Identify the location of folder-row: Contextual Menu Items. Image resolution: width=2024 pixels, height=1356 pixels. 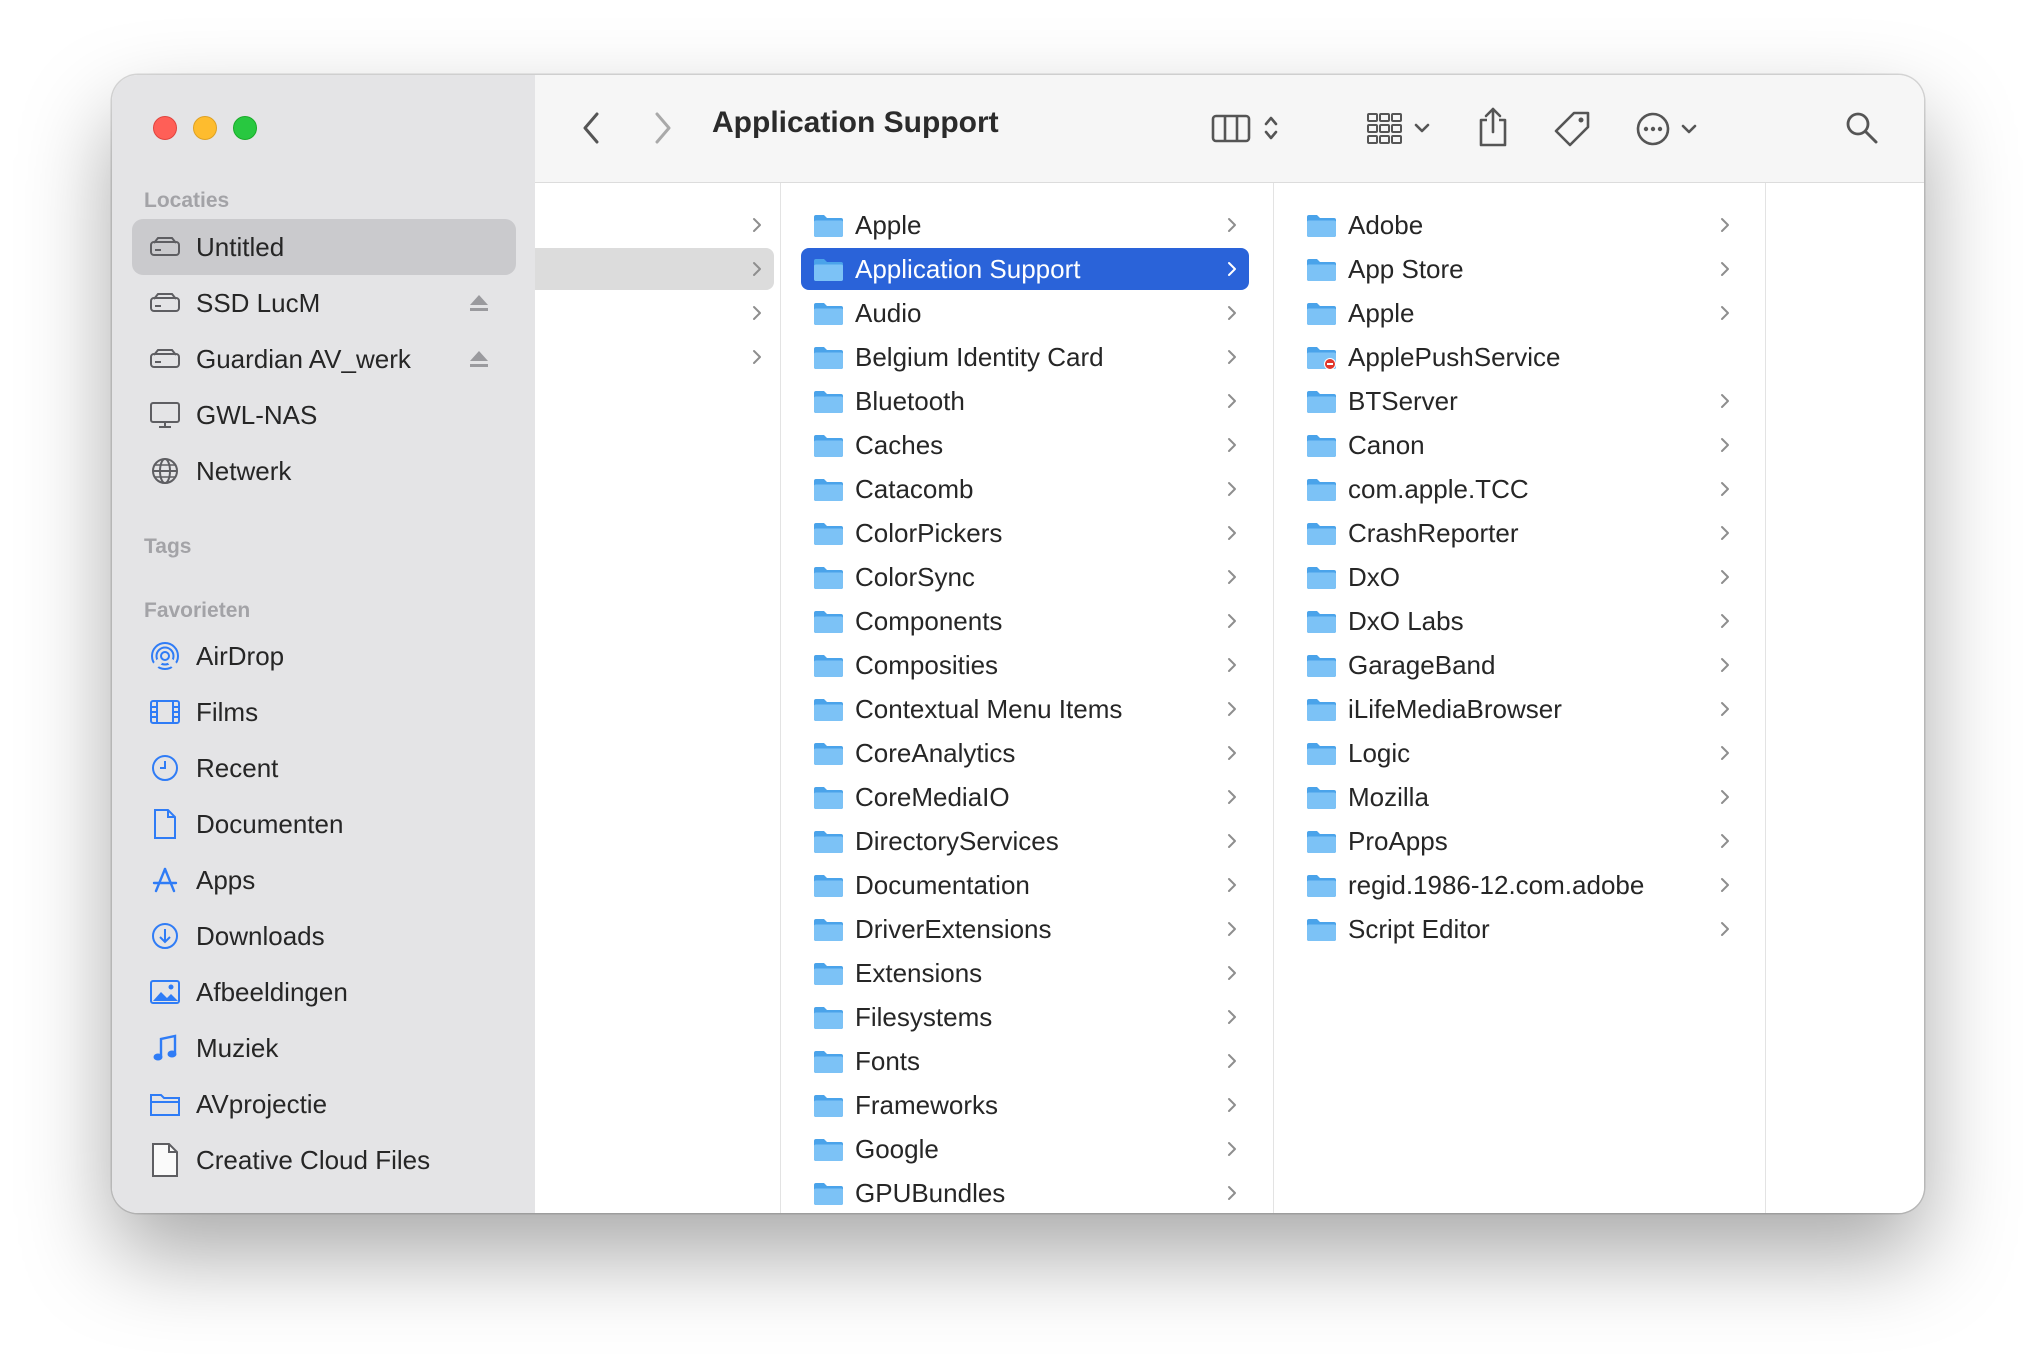
(1025, 709).